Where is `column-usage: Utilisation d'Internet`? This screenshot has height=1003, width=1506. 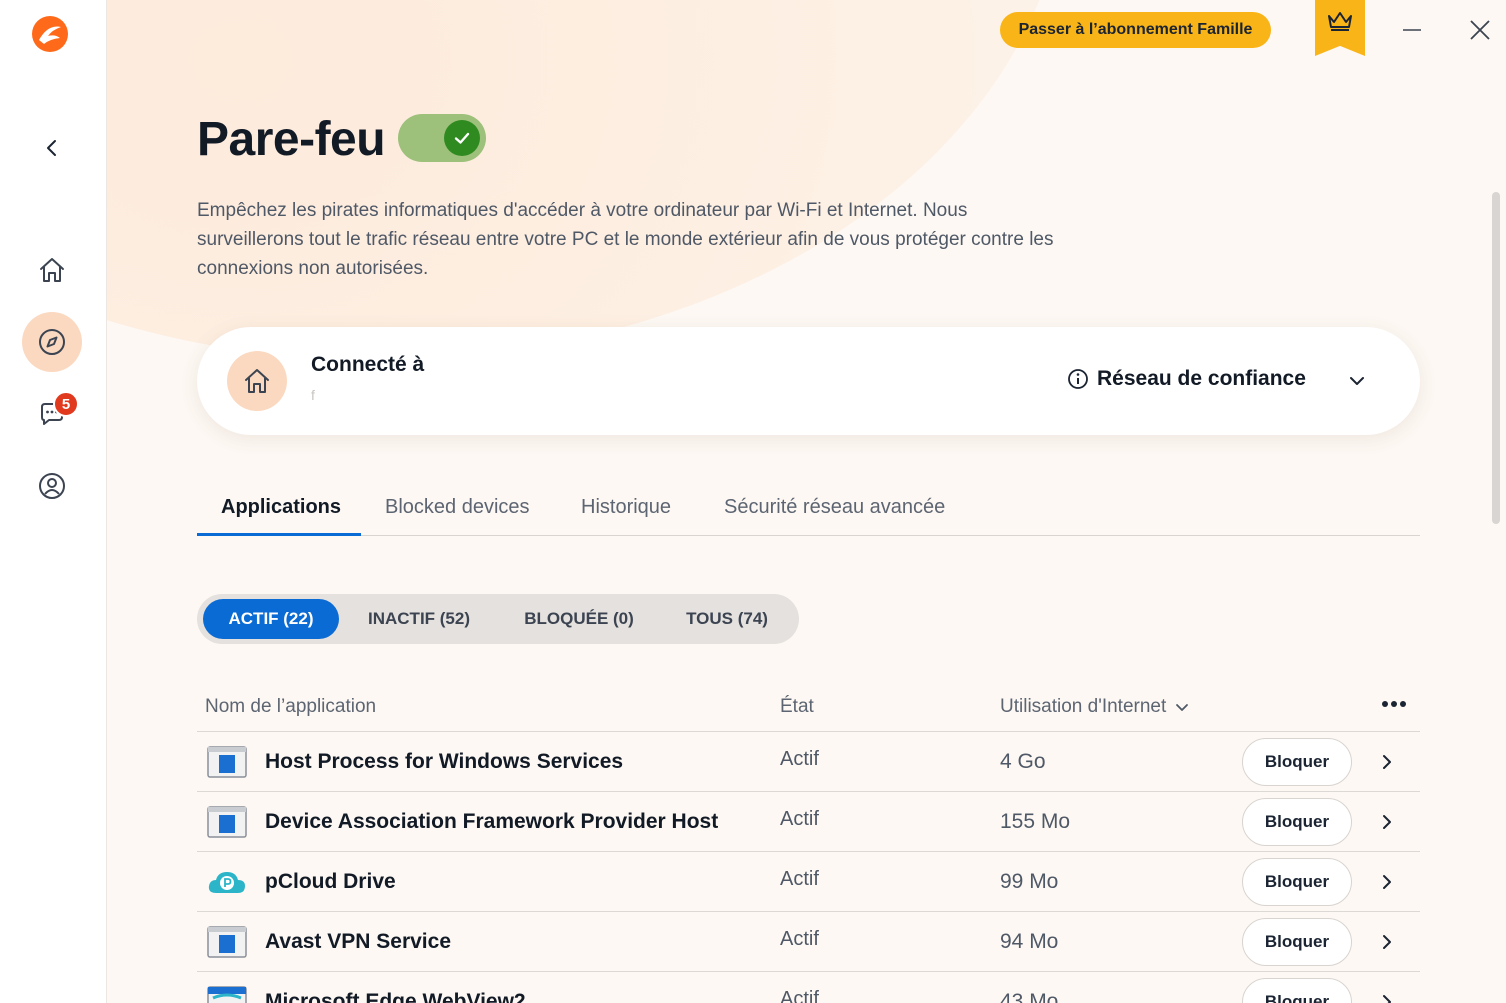
column-usage: Utilisation d'Internet is located at coordinates (1095, 707).